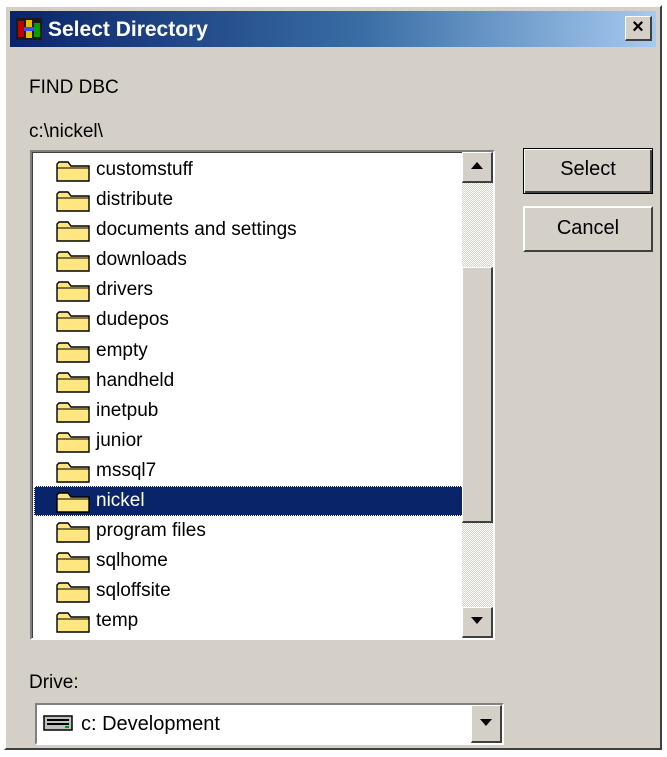  I want to click on folder-item: sqlhome, so click(249, 561).